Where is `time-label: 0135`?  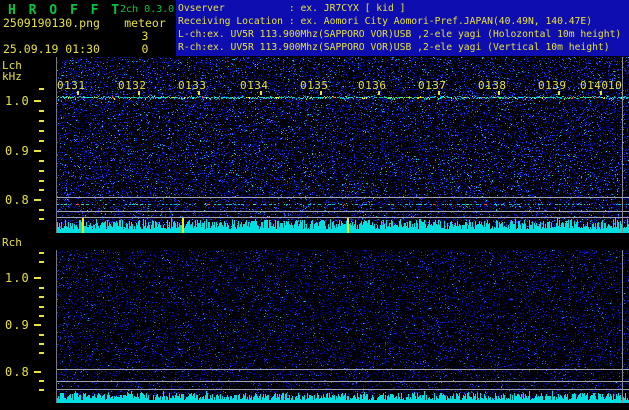 time-label: 0135 is located at coordinates (314, 85).